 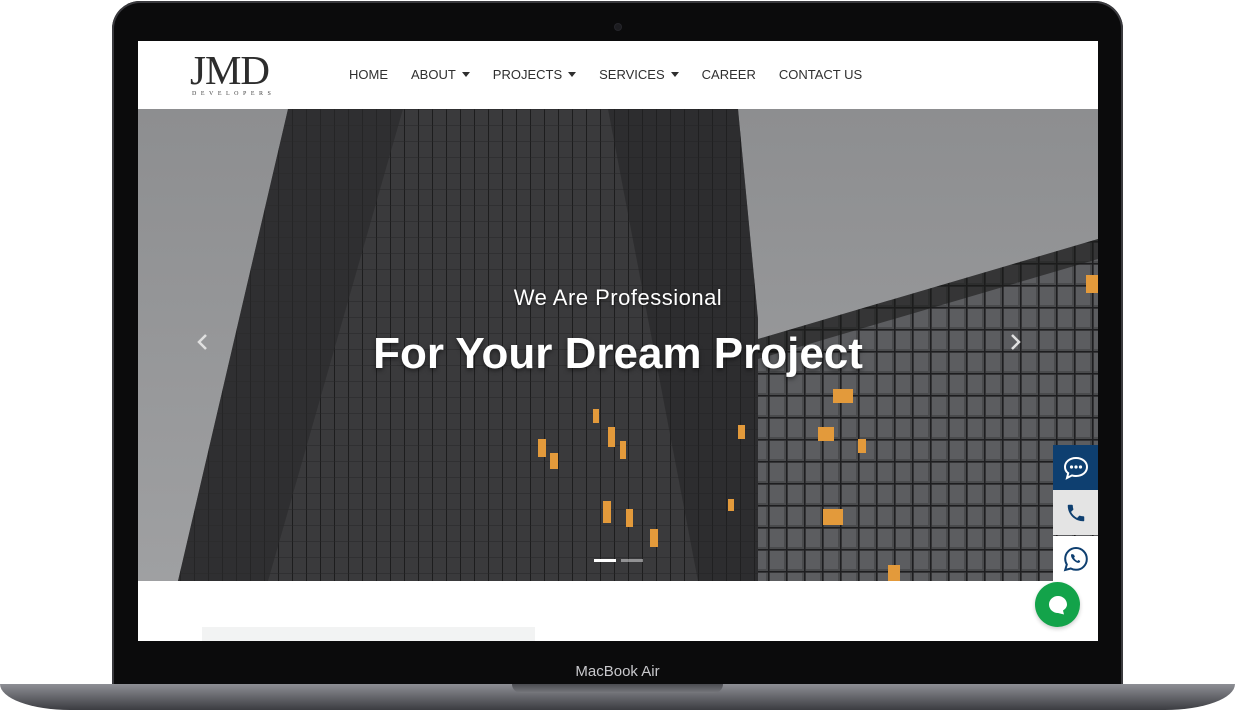 I want to click on nav-career-label: CAREER, so click(x=728, y=74).